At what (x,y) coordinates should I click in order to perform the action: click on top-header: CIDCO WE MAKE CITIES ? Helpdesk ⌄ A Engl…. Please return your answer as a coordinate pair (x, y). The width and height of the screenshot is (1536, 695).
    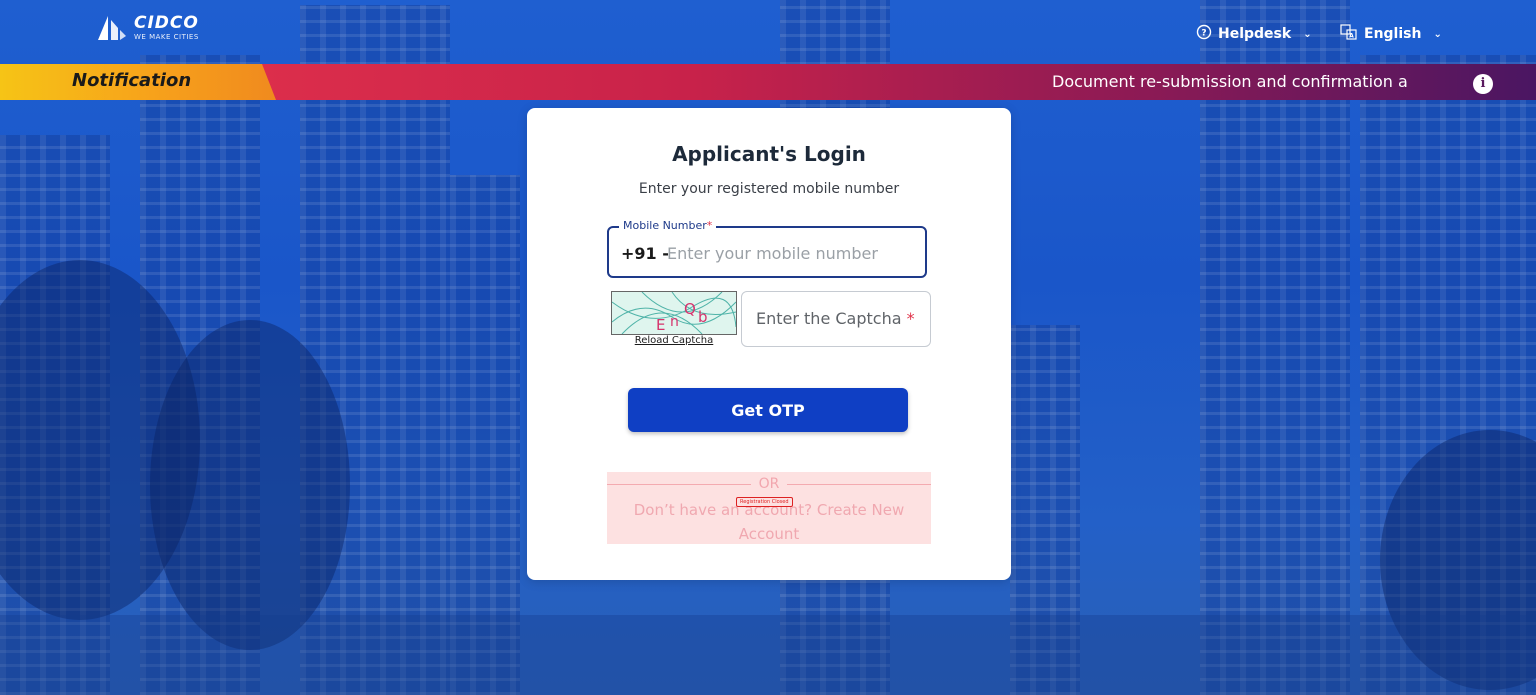
    Looking at the image, I should click on (768, 32).